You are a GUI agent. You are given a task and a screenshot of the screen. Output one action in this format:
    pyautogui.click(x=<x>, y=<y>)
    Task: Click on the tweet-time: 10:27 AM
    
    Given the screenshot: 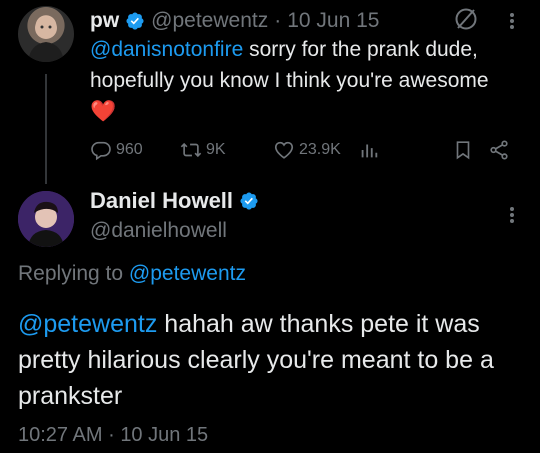 What is the action you would take?
    pyautogui.click(x=60, y=435)
    